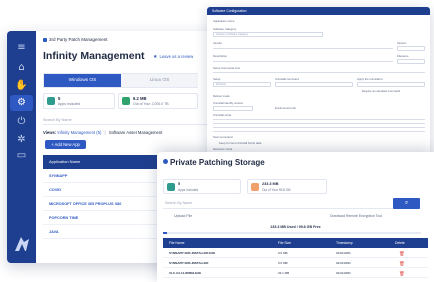 This screenshot has height=282, width=434. What do you see at coordinates (344, 243) in the screenshot?
I see `col-timestamp: Timestamp` at bounding box center [344, 243].